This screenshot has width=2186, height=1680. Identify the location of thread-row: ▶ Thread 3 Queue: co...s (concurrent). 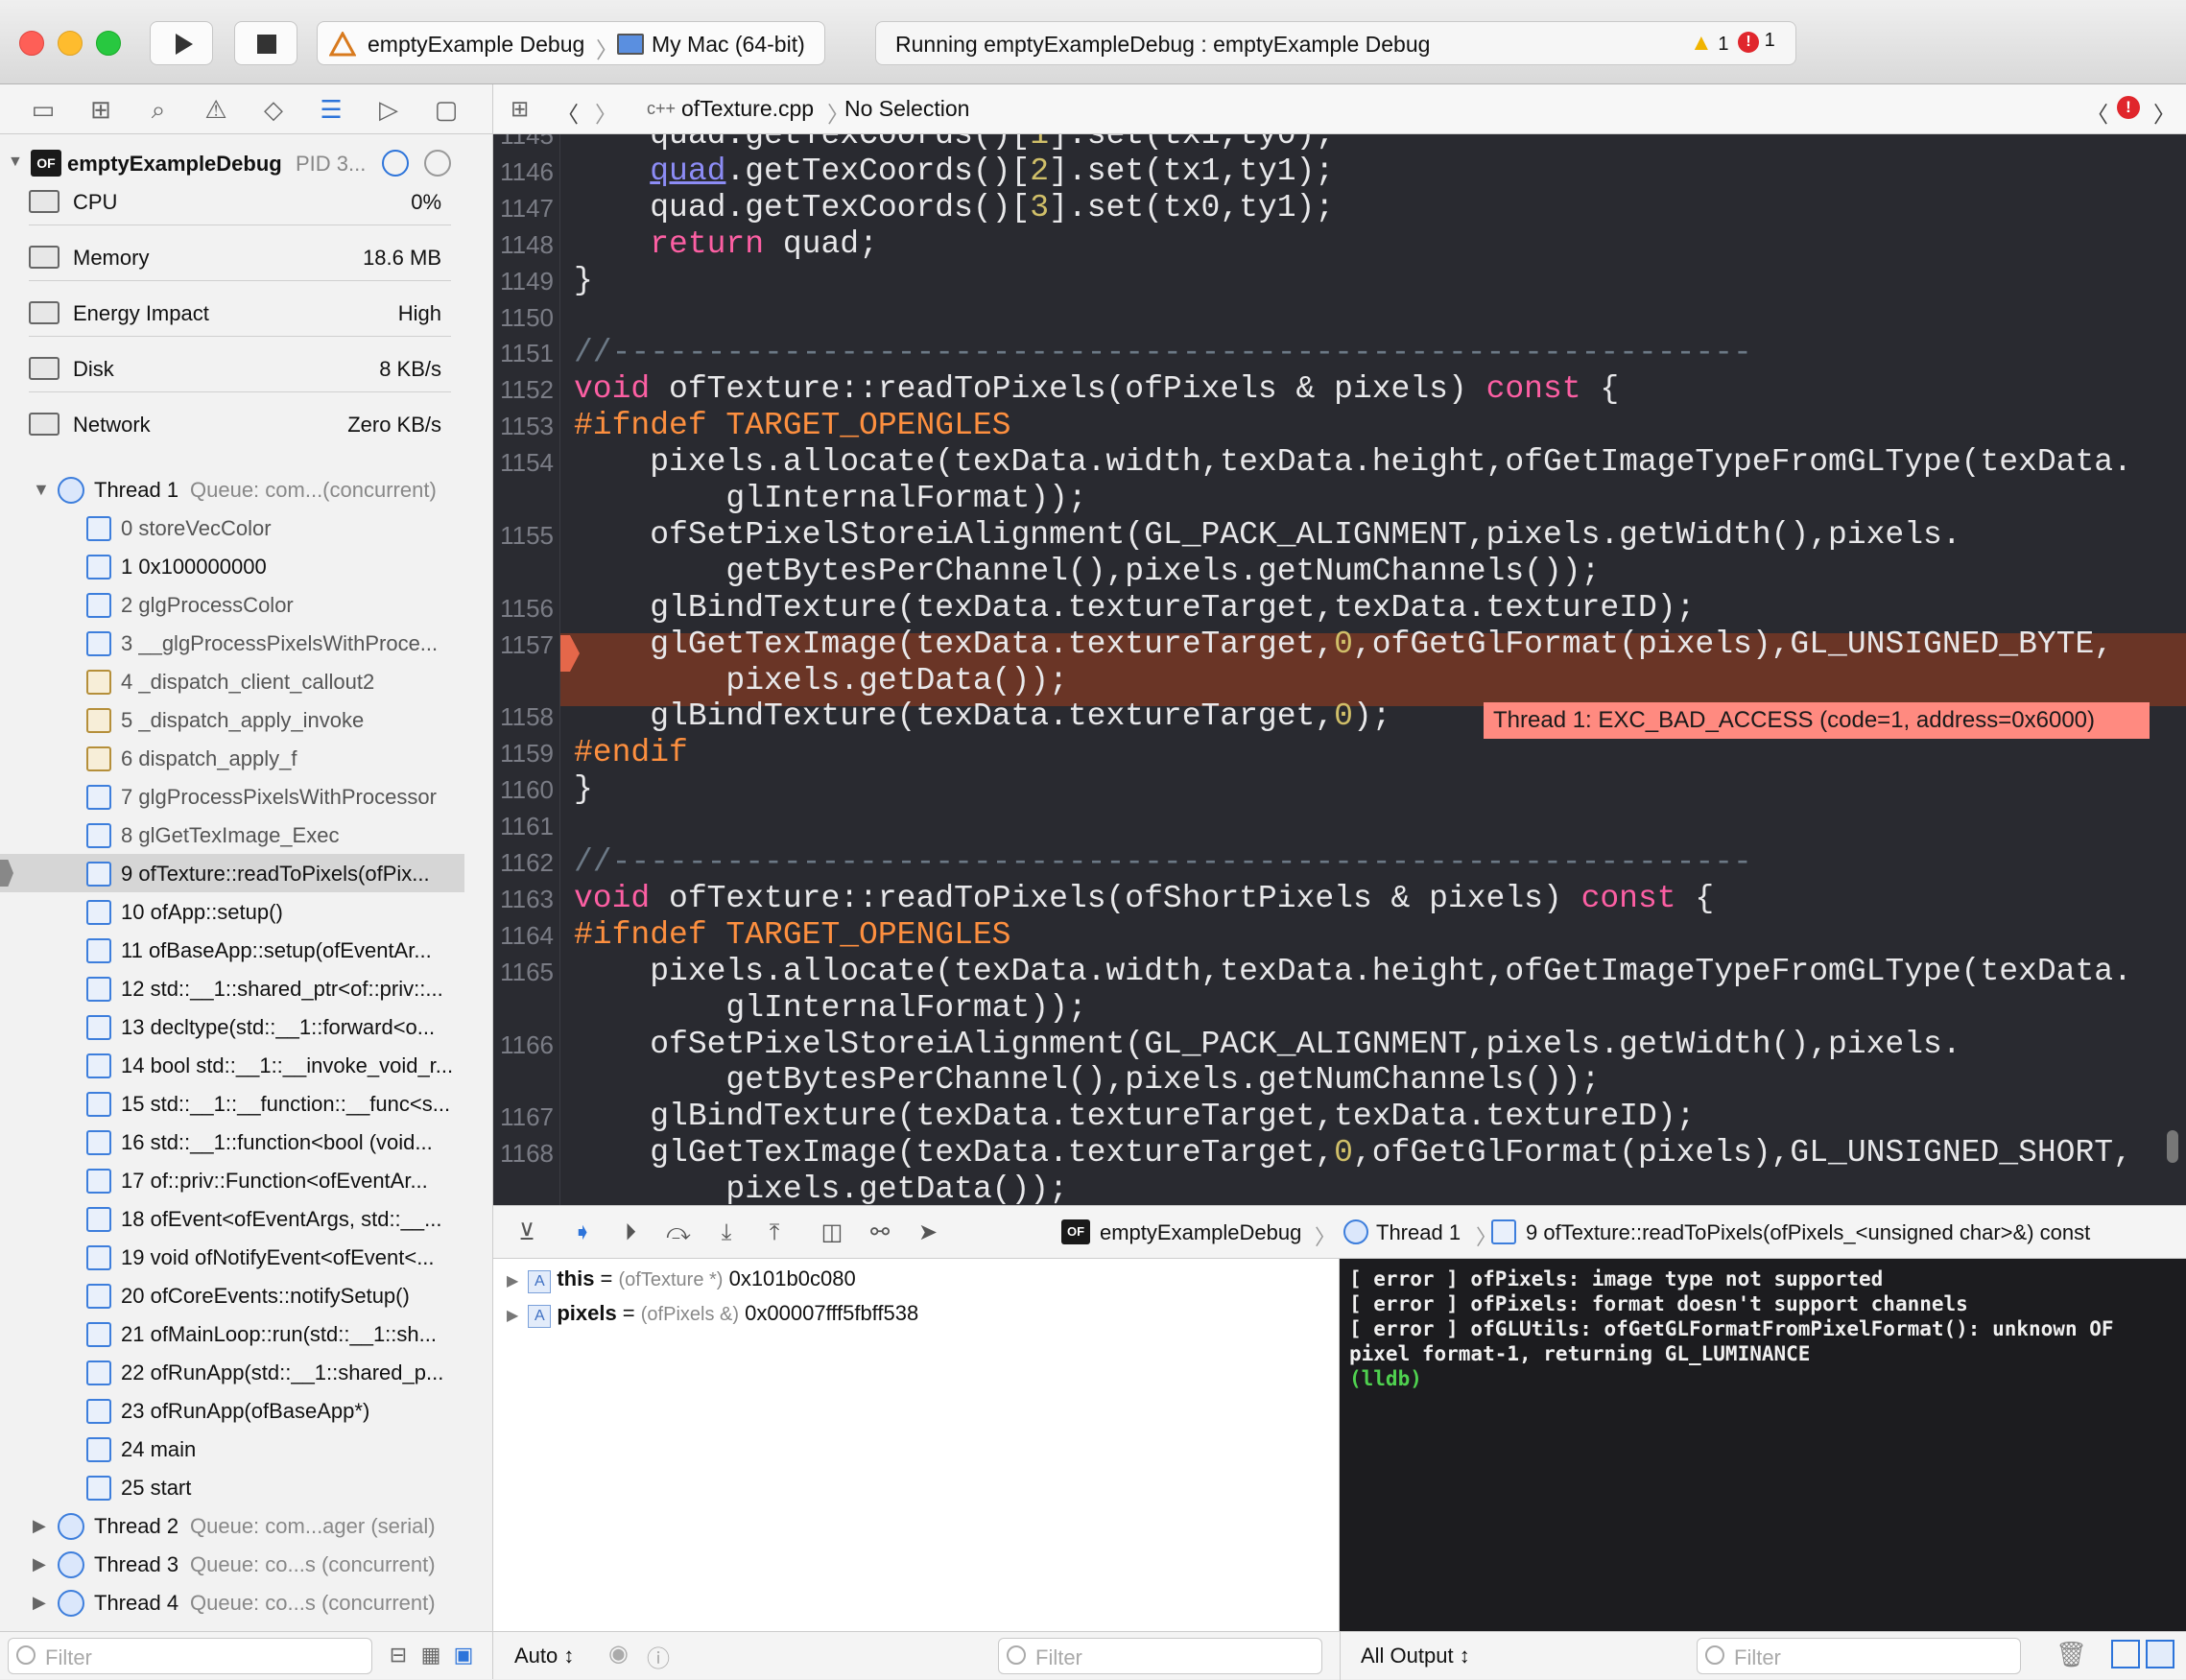
(235, 1564).